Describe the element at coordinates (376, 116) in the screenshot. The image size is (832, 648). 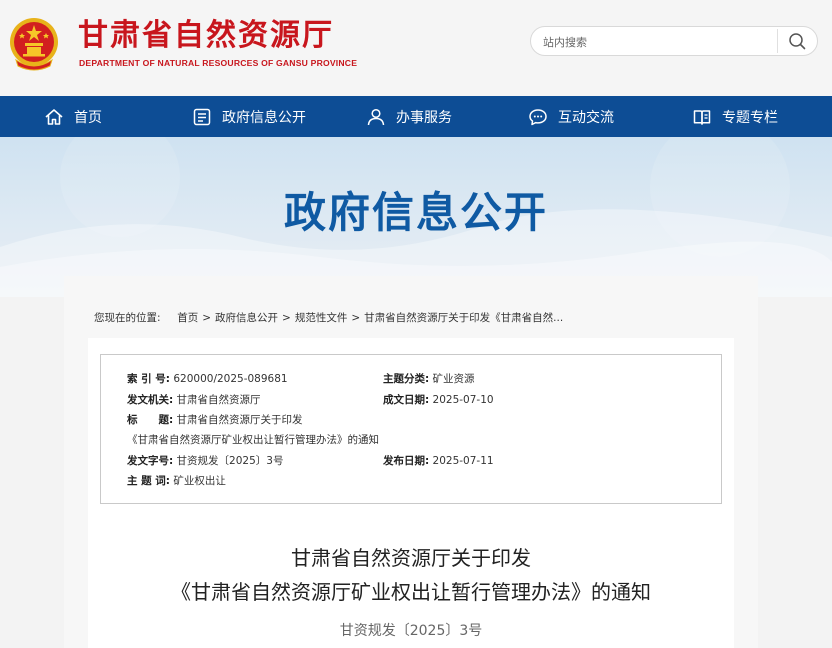
I see `user-service-icon` at that location.